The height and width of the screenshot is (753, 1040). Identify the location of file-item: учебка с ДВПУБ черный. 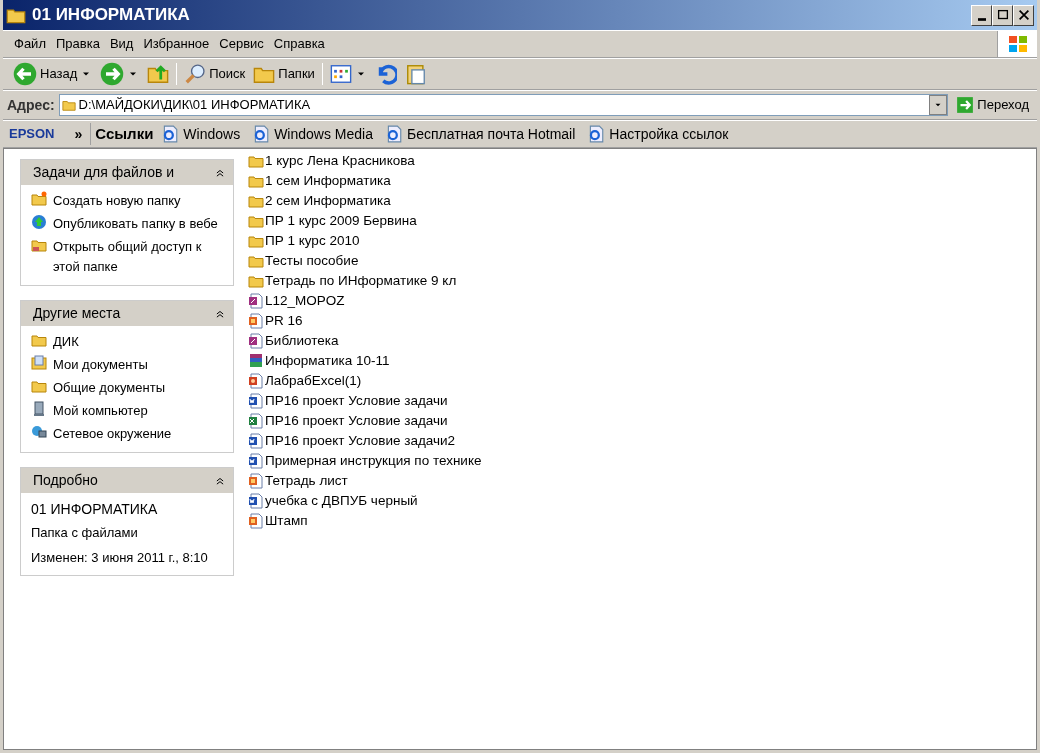
(365, 501).